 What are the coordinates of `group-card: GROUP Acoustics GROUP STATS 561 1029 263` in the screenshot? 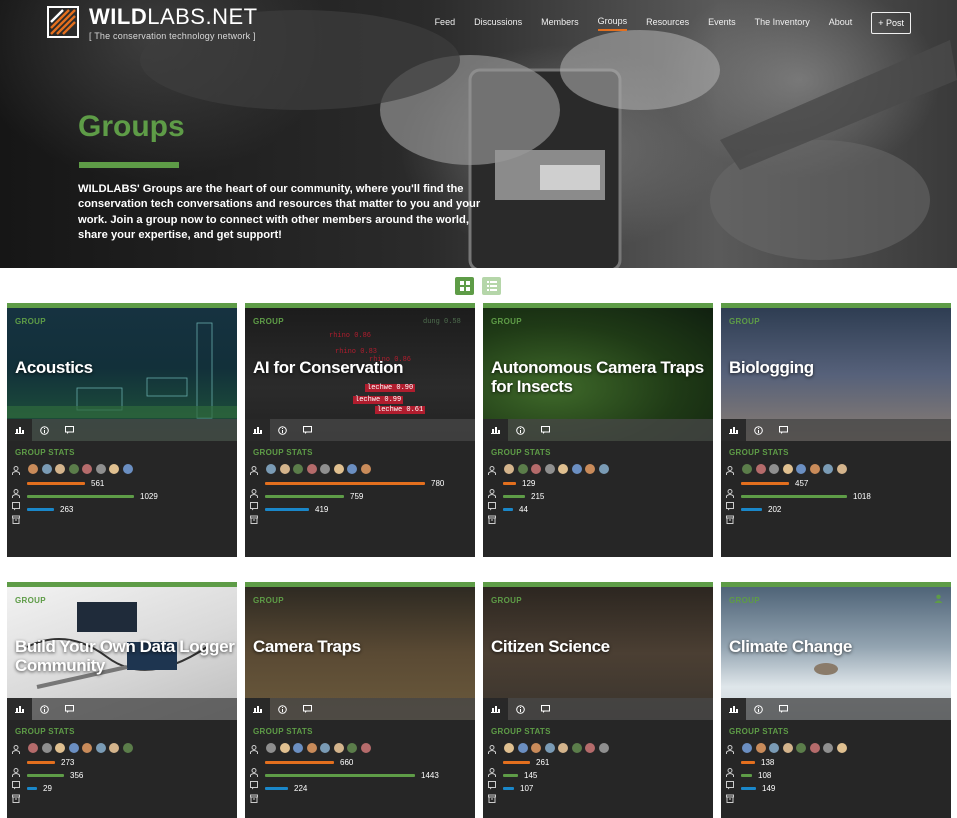 It's located at (122, 430).